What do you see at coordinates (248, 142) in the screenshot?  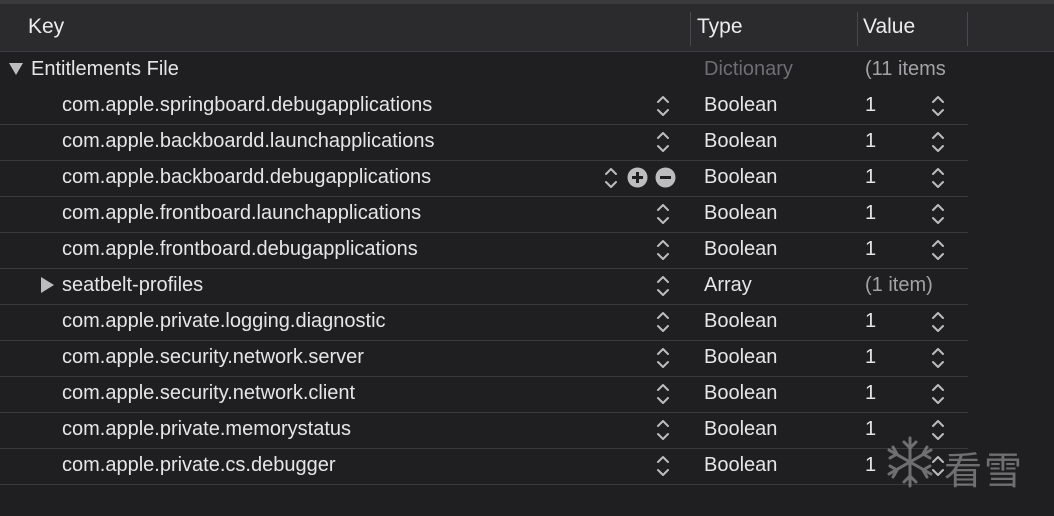 I see `row-key: com.apple.backboardd.launchapplications` at bounding box center [248, 142].